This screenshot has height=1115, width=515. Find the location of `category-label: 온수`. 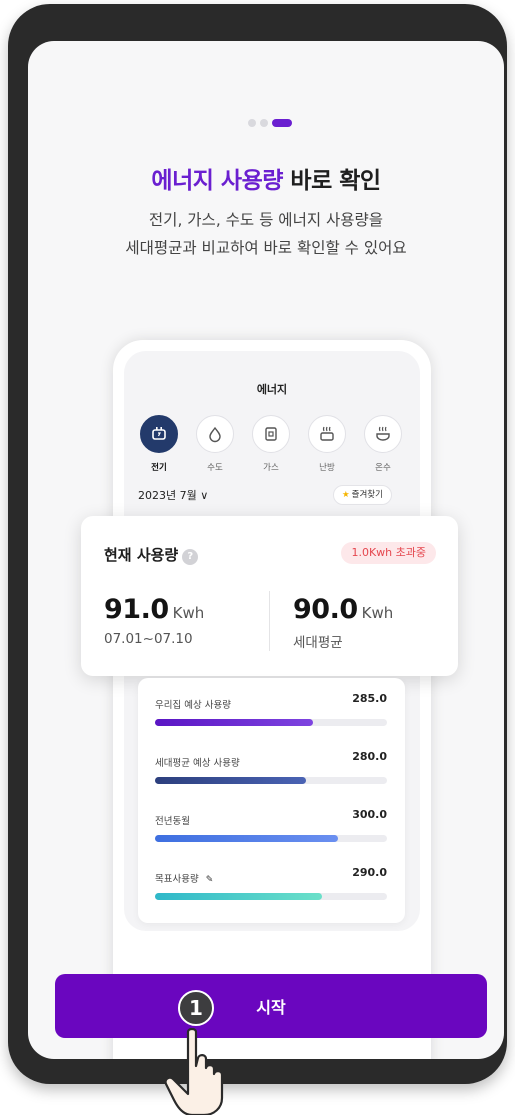

category-label: 온수 is located at coordinates (383, 468).